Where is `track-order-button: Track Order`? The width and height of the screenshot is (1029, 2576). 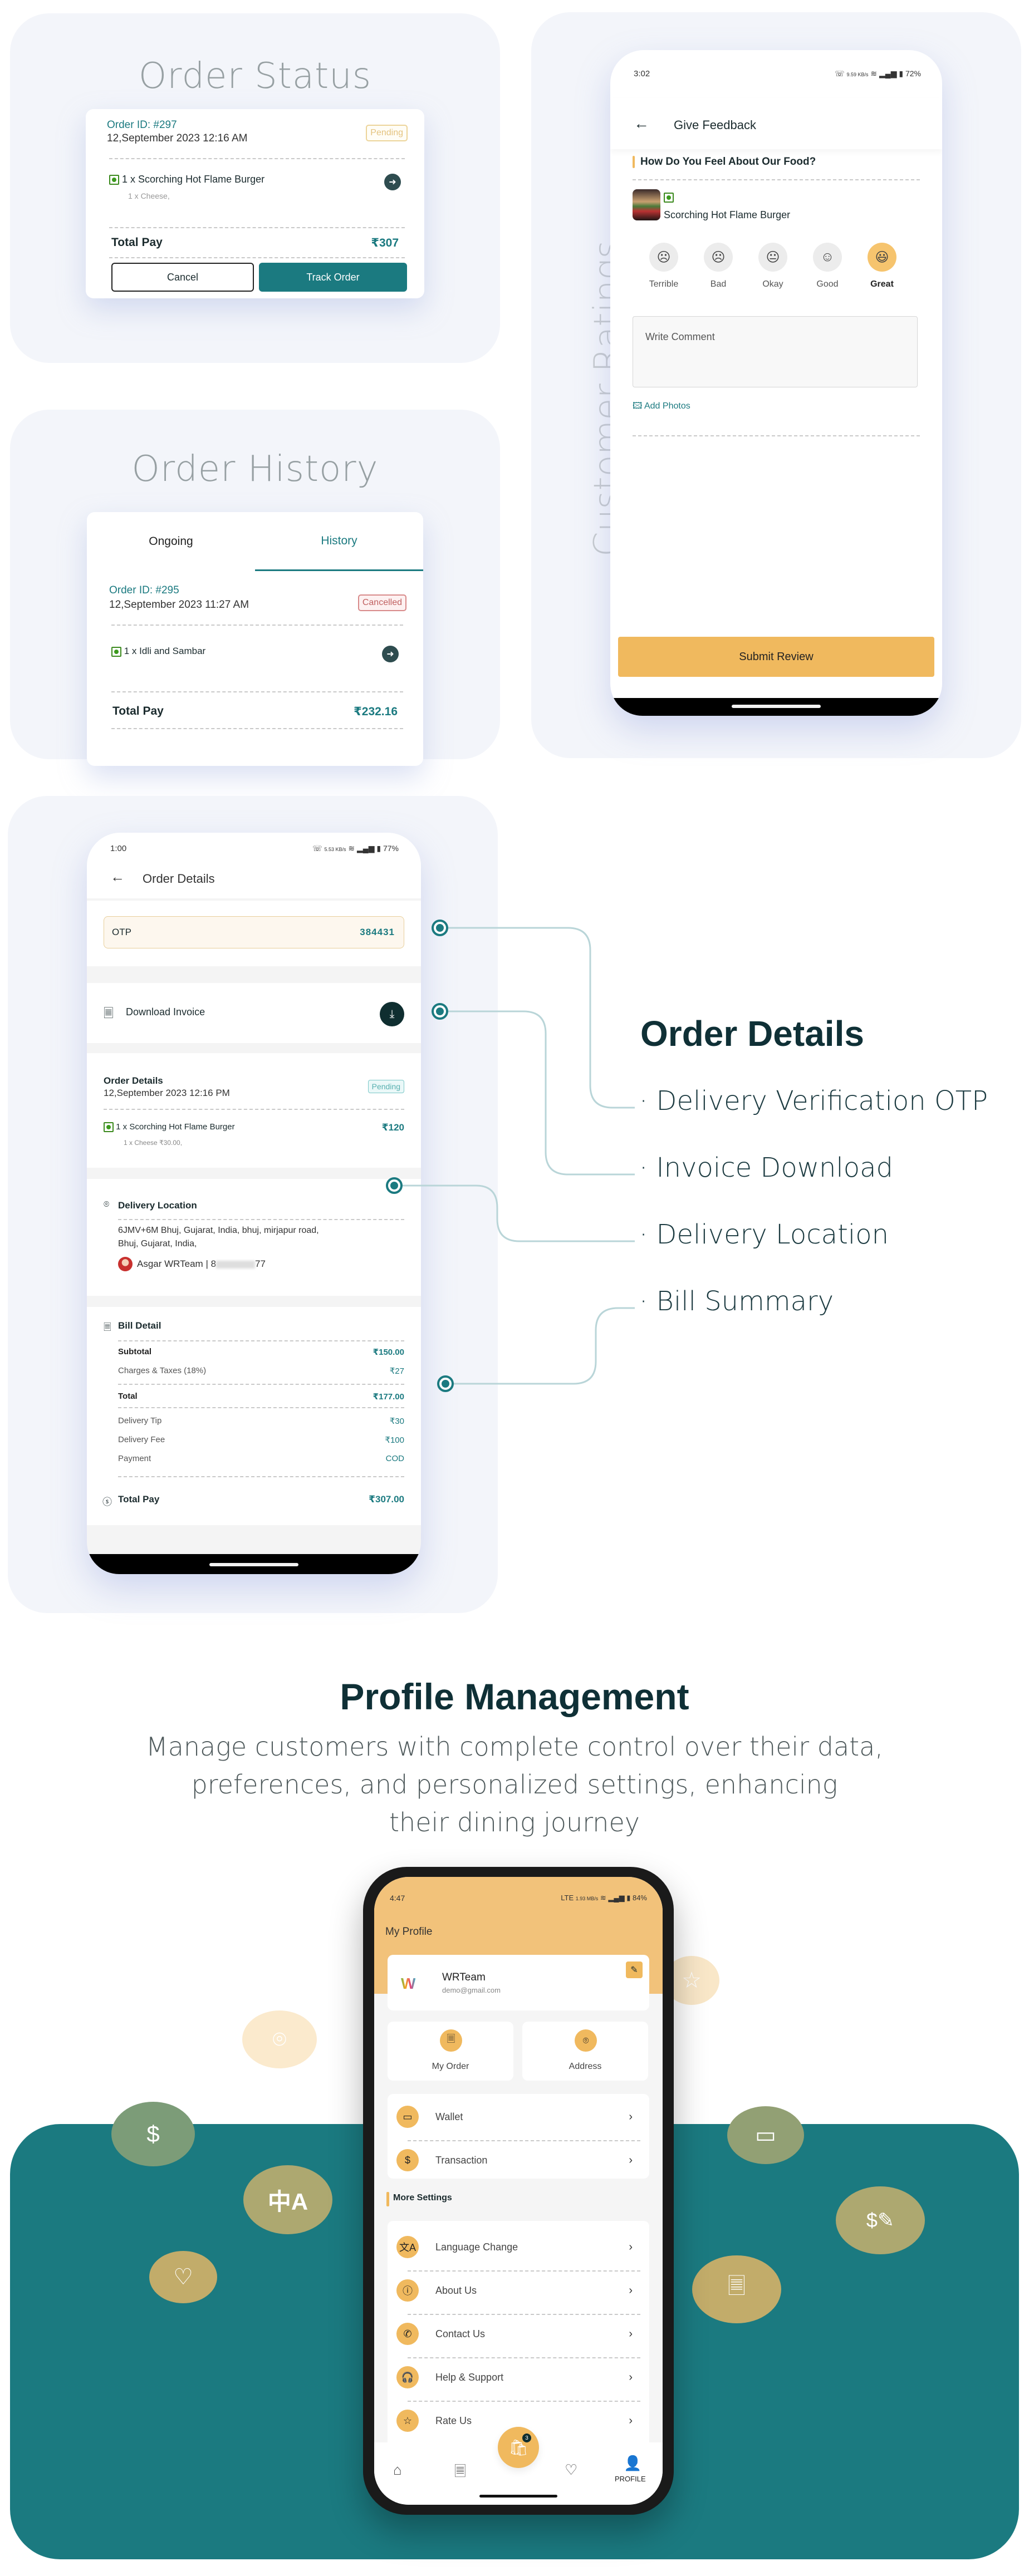 track-order-button: Track Order is located at coordinates (333, 277).